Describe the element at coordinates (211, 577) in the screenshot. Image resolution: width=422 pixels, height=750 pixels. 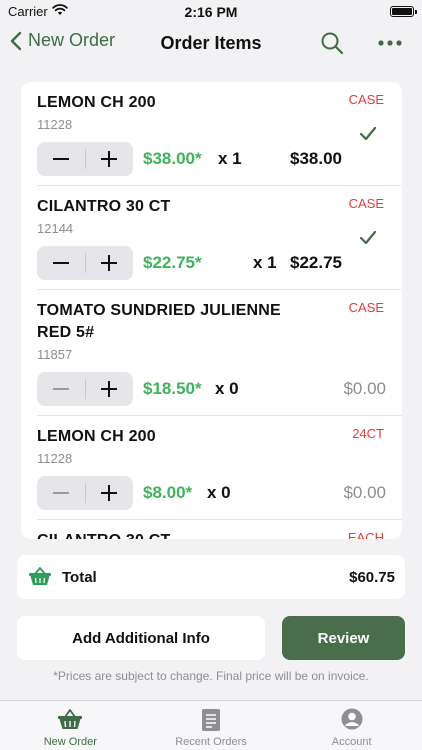
I see `order-total-bar: Total $60.75` at that location.